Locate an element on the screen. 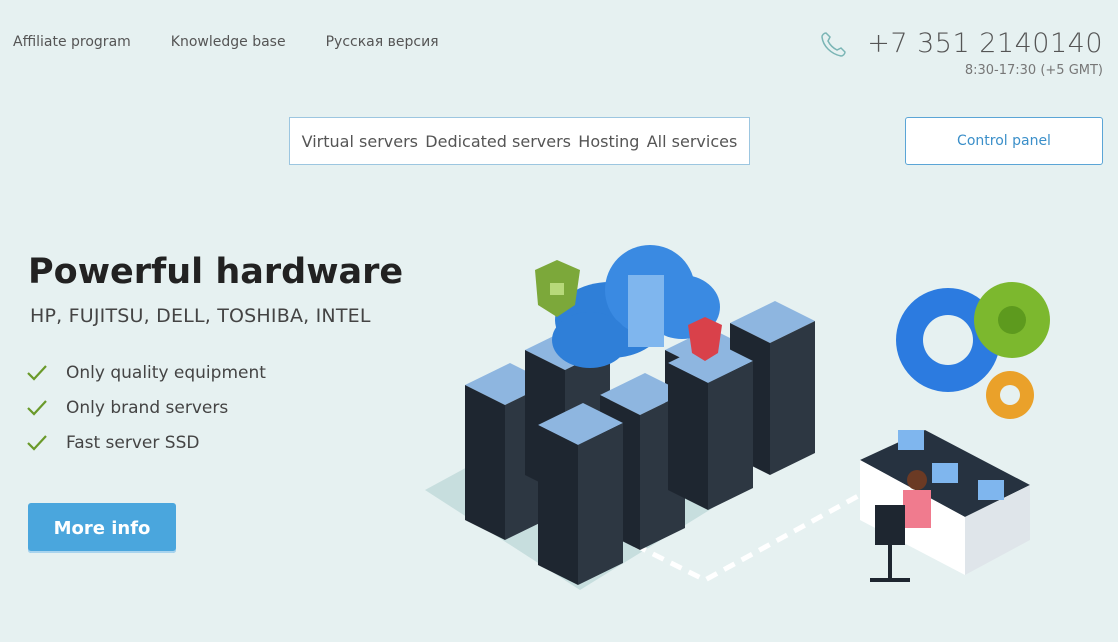 Image resolution: width=1118 pixels, height=642 pixels. hero-title: Powerful hardware is located at coordinates (216, 272).